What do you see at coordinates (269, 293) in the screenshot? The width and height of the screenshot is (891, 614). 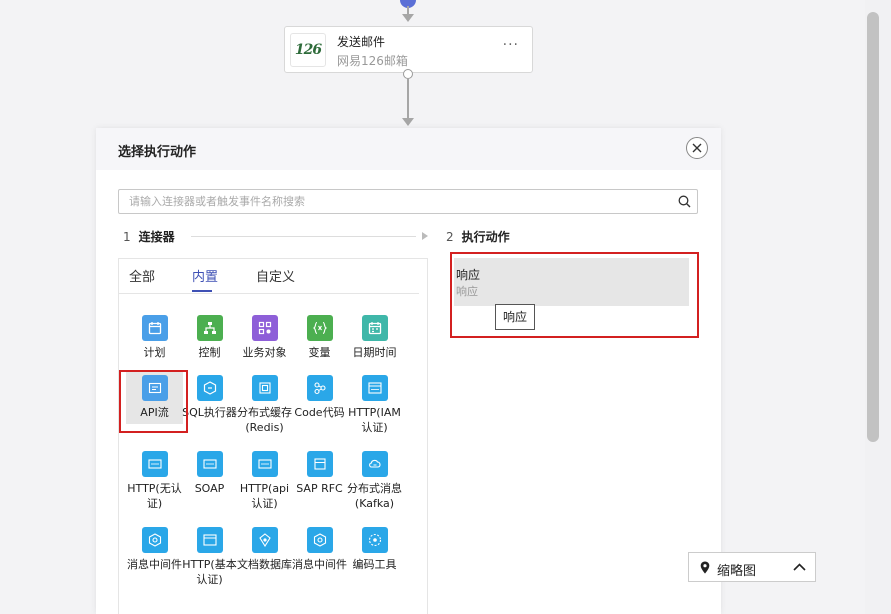 I see `tabs-divider` at bounding box center [269, 293].